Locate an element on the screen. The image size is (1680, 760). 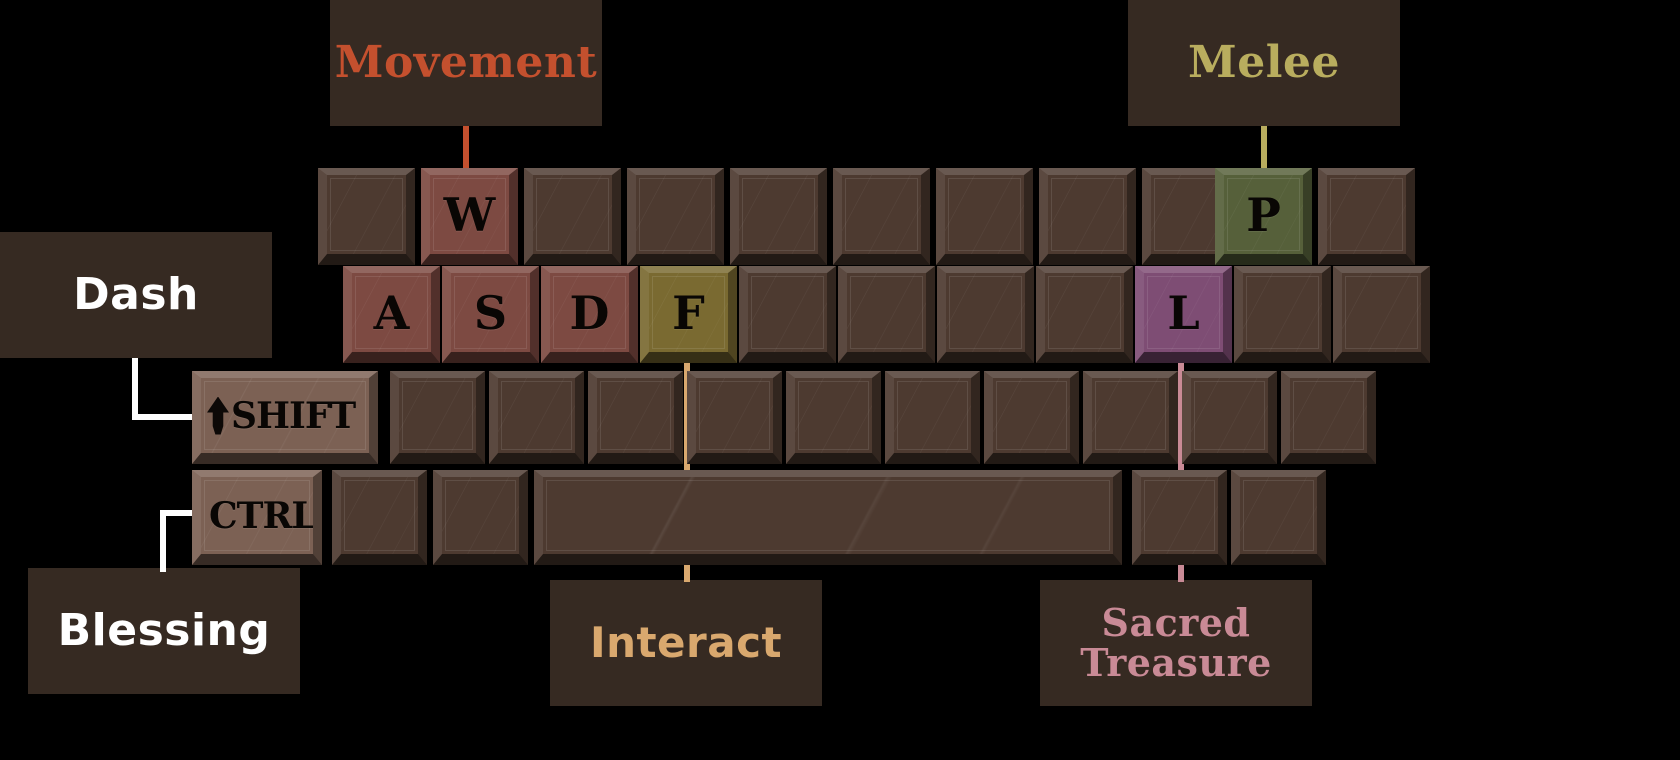
key-a: A is located at coordinates (391, 314).